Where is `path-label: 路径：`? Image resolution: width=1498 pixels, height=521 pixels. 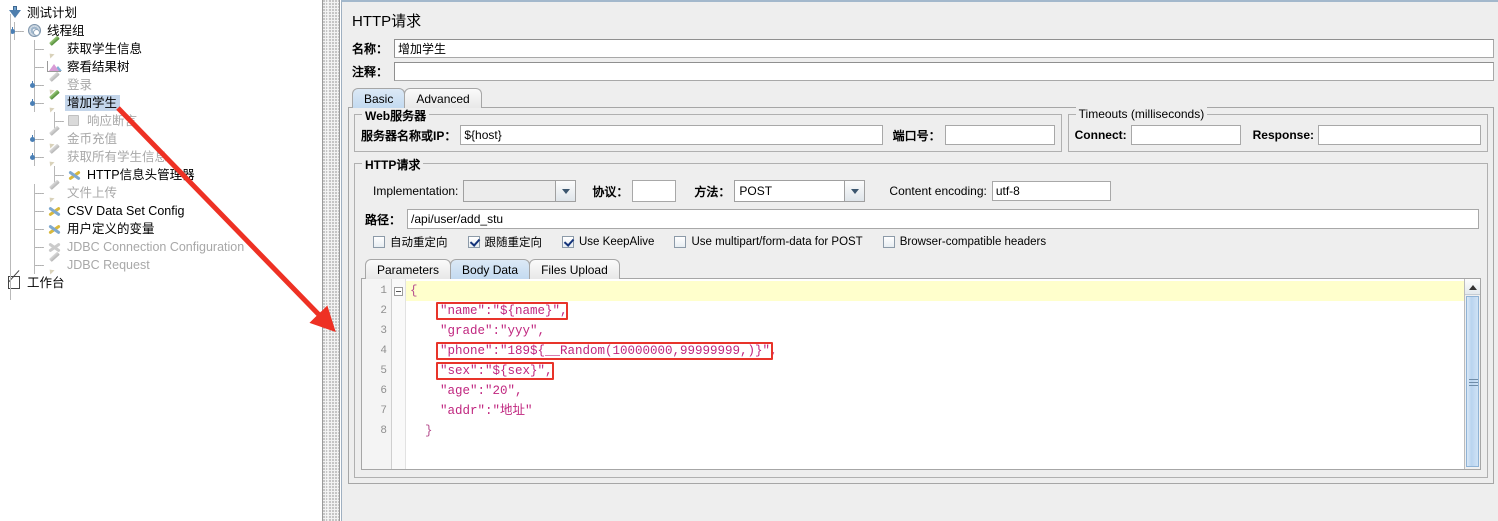
path-label: 路径： is located at coordinates (383, 219).